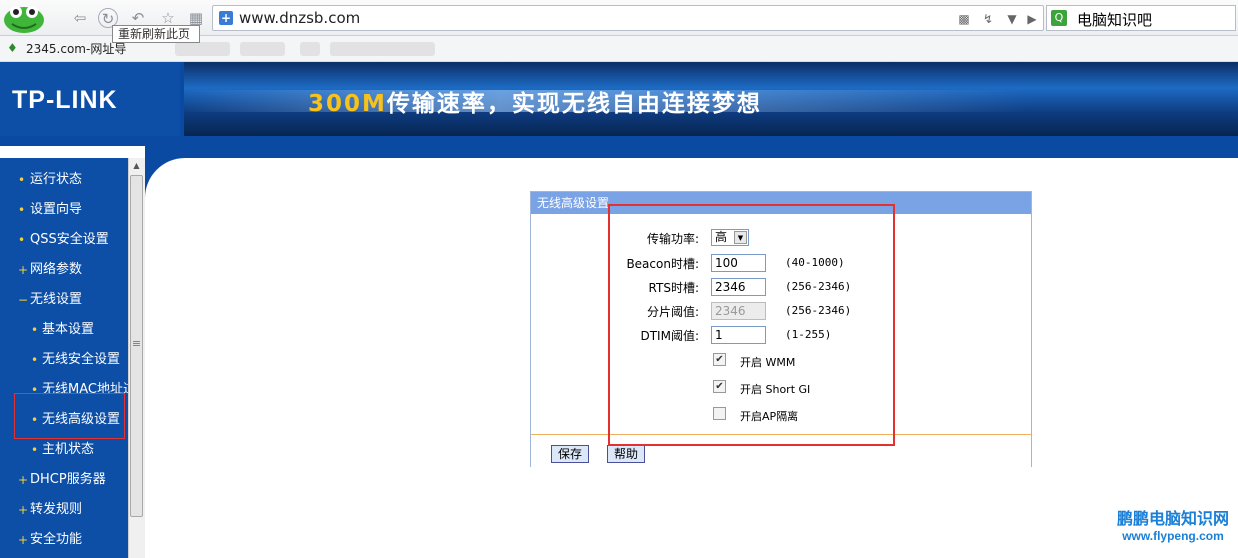 This screenshot has width=1238, height=558. Describe the element at coordinates (68, 479) in the screenshot. I see `sidebar-item-label: DHCP服务器` at that location.